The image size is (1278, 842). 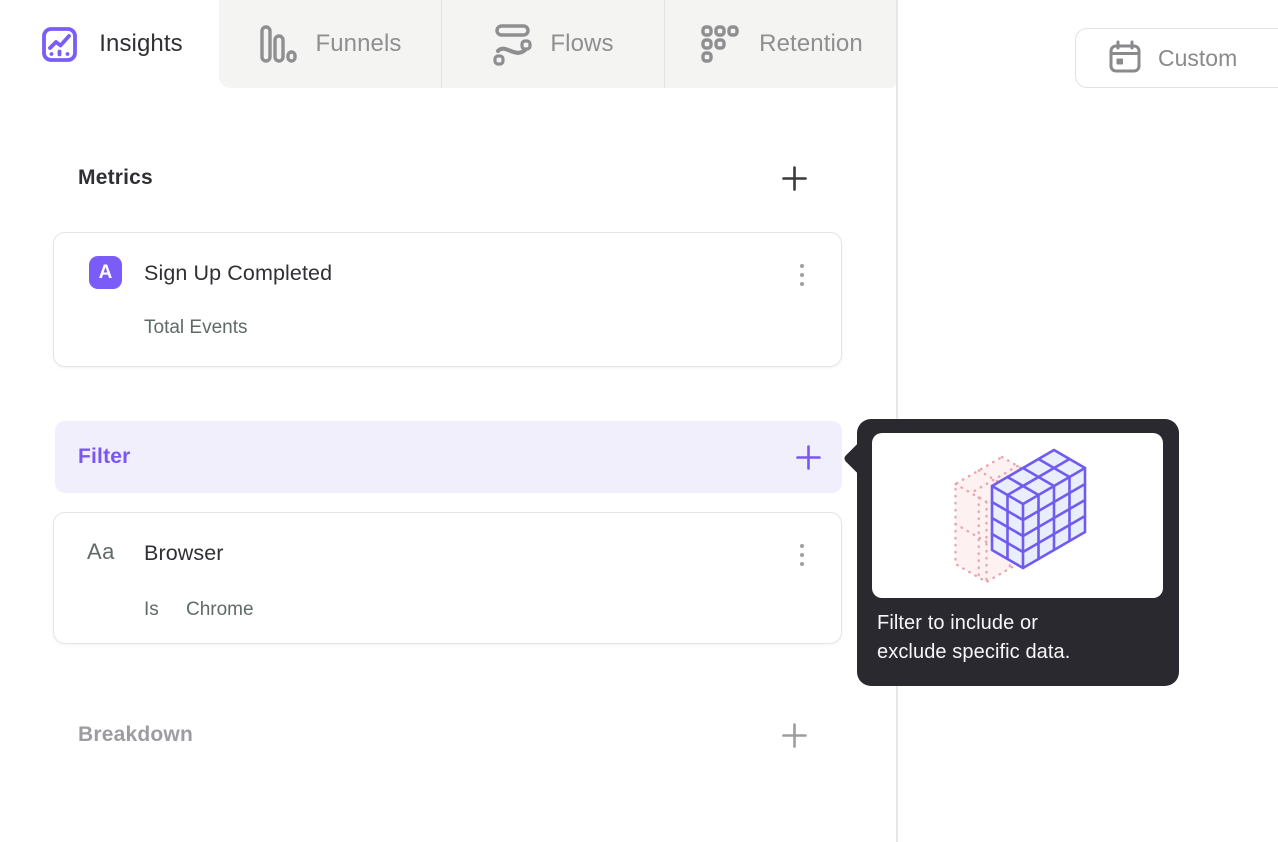 What do you see at coordinates (802, 275) in the screenshot?
I see `metric-kebab-menu-button` at bounding box center [802, 275].